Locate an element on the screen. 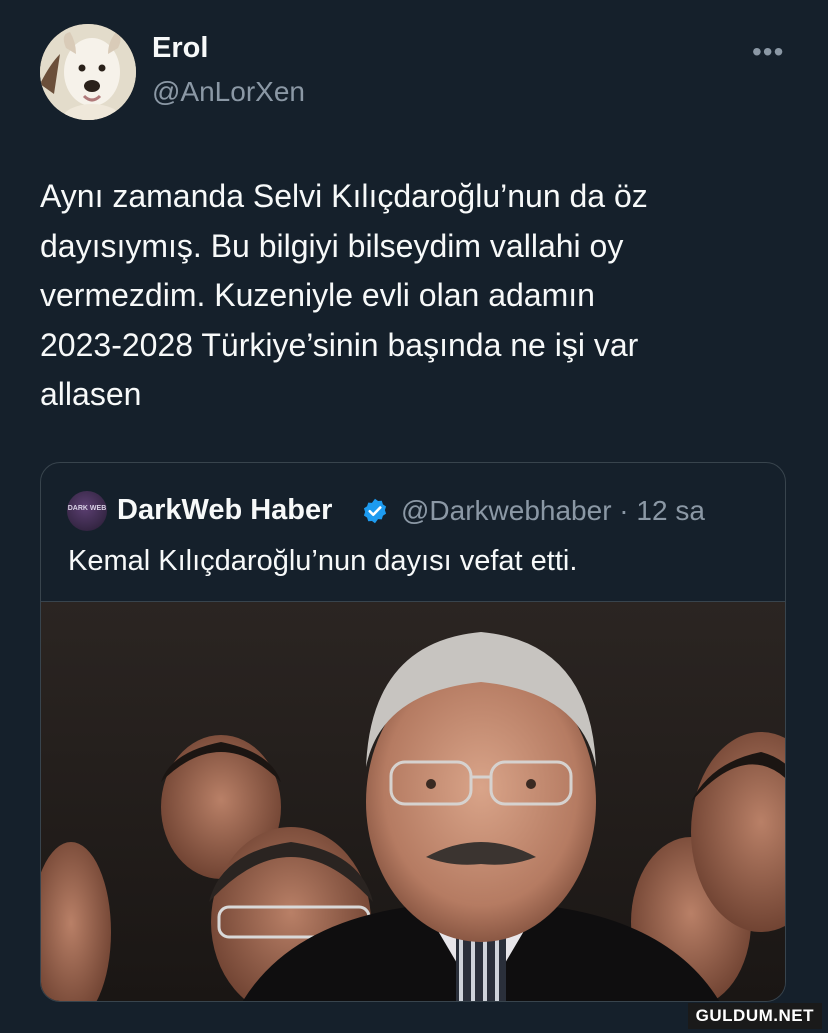  tweet-text-line: allasen is located at coordinates (91, 394).